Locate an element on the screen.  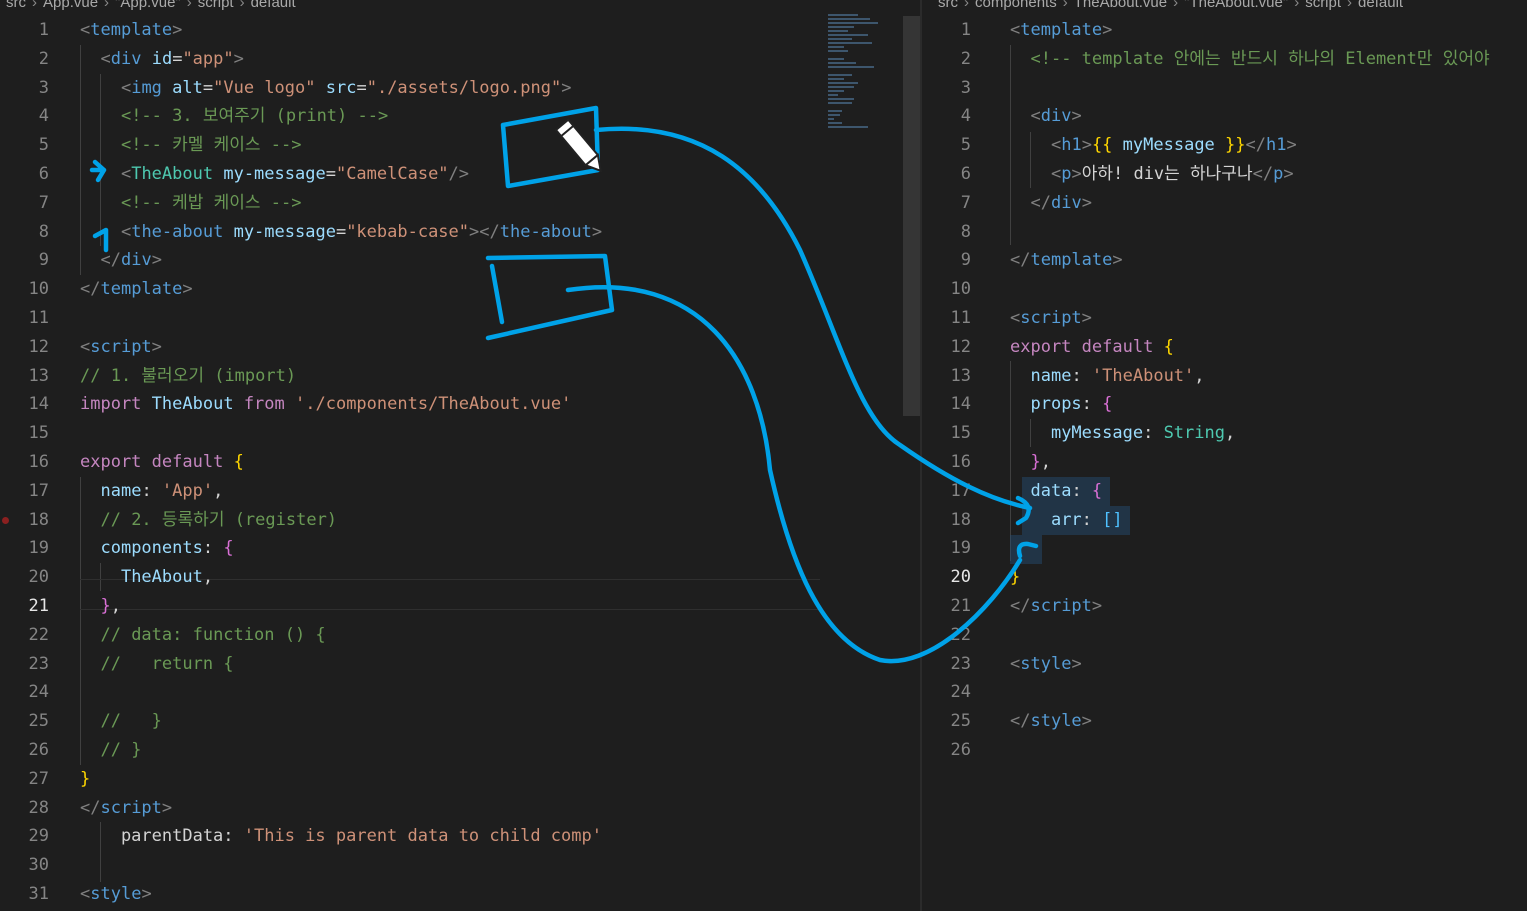
line-number: 26 is located at coordinates (960, 749).